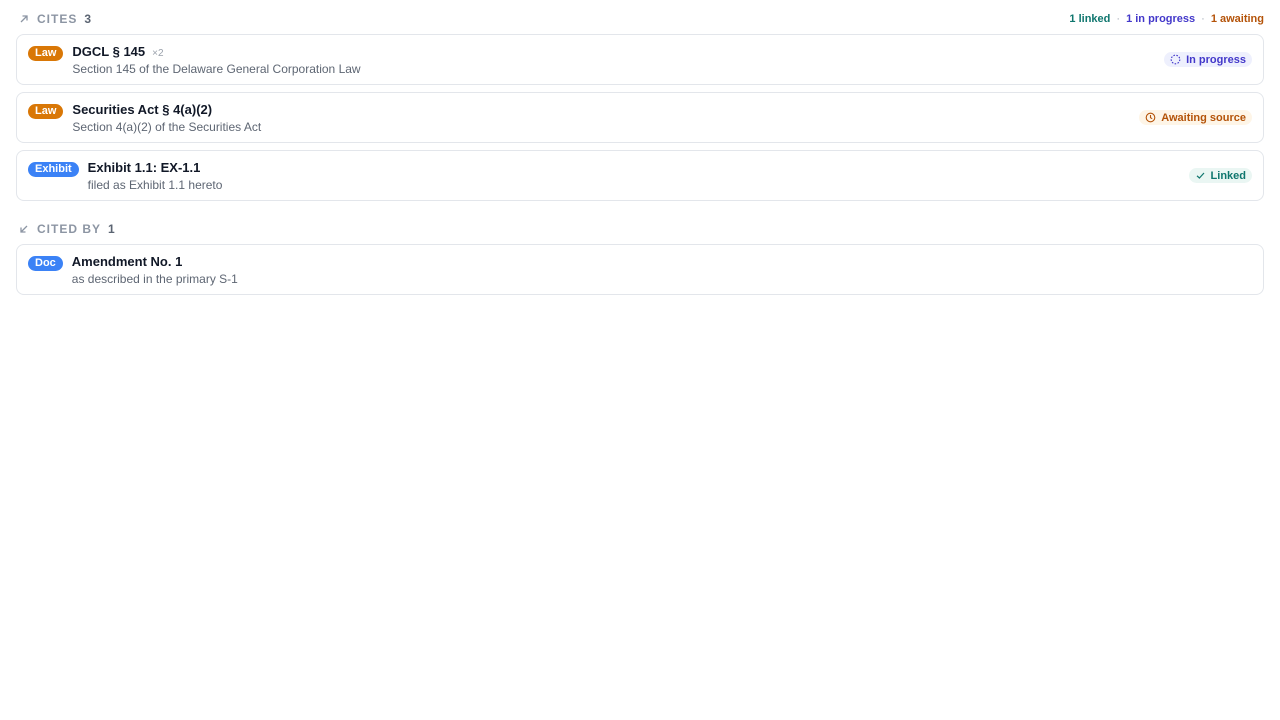 This screenshot has height=720, width=1280. What do you see at coordinates (57, 19) in the screenshot?
I see `cites-section-title: CITES` at bounding box center [57, 19].